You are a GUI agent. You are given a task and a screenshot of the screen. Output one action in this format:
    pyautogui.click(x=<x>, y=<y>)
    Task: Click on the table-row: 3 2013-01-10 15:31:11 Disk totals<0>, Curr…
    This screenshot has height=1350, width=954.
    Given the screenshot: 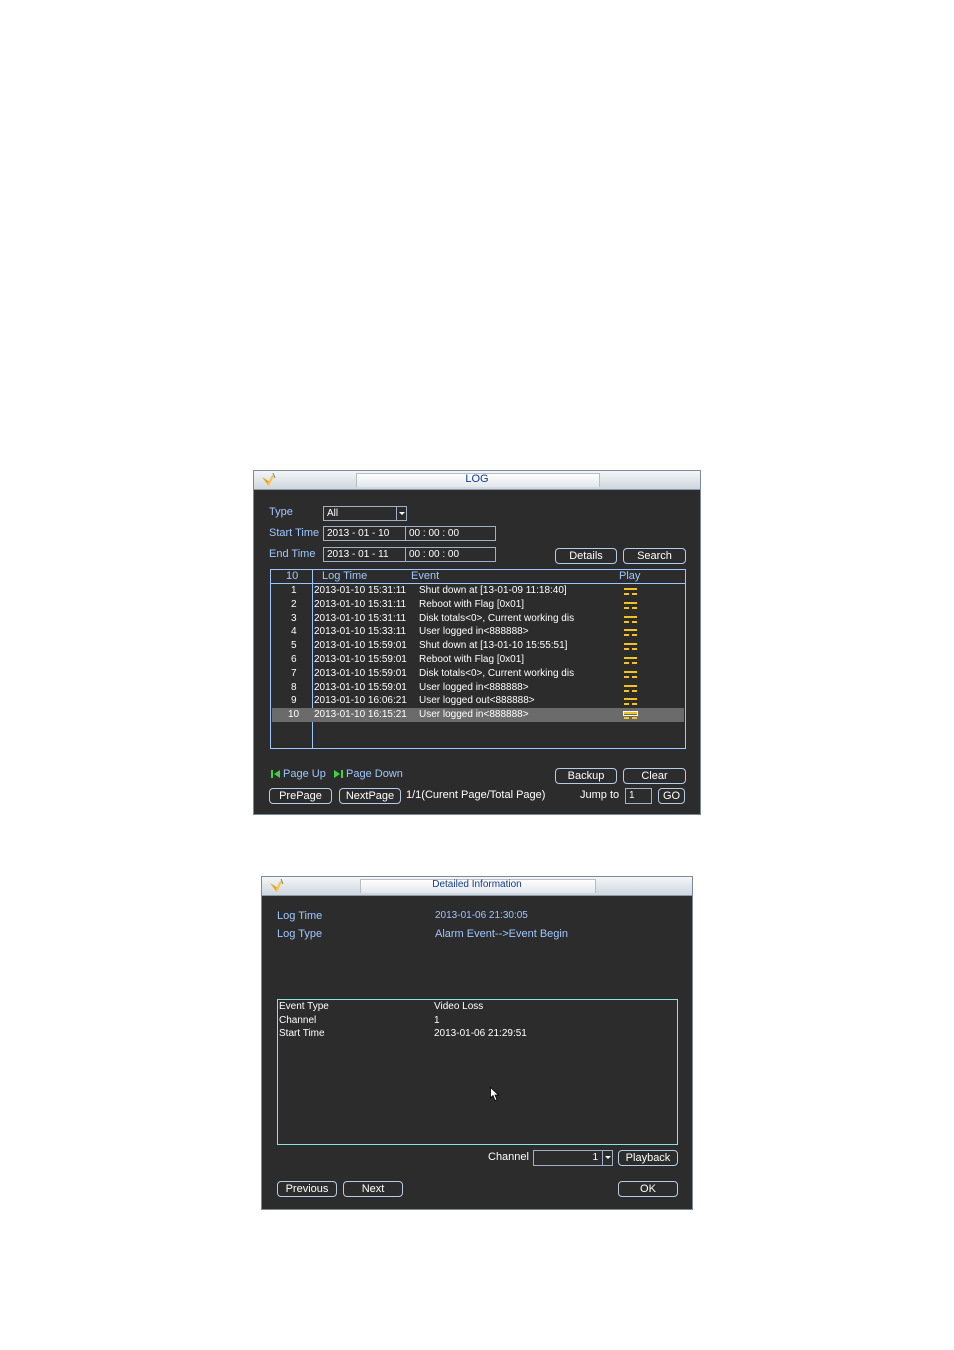 What is the action you would take?
    pyautogui.click(x=478, y=619)
    